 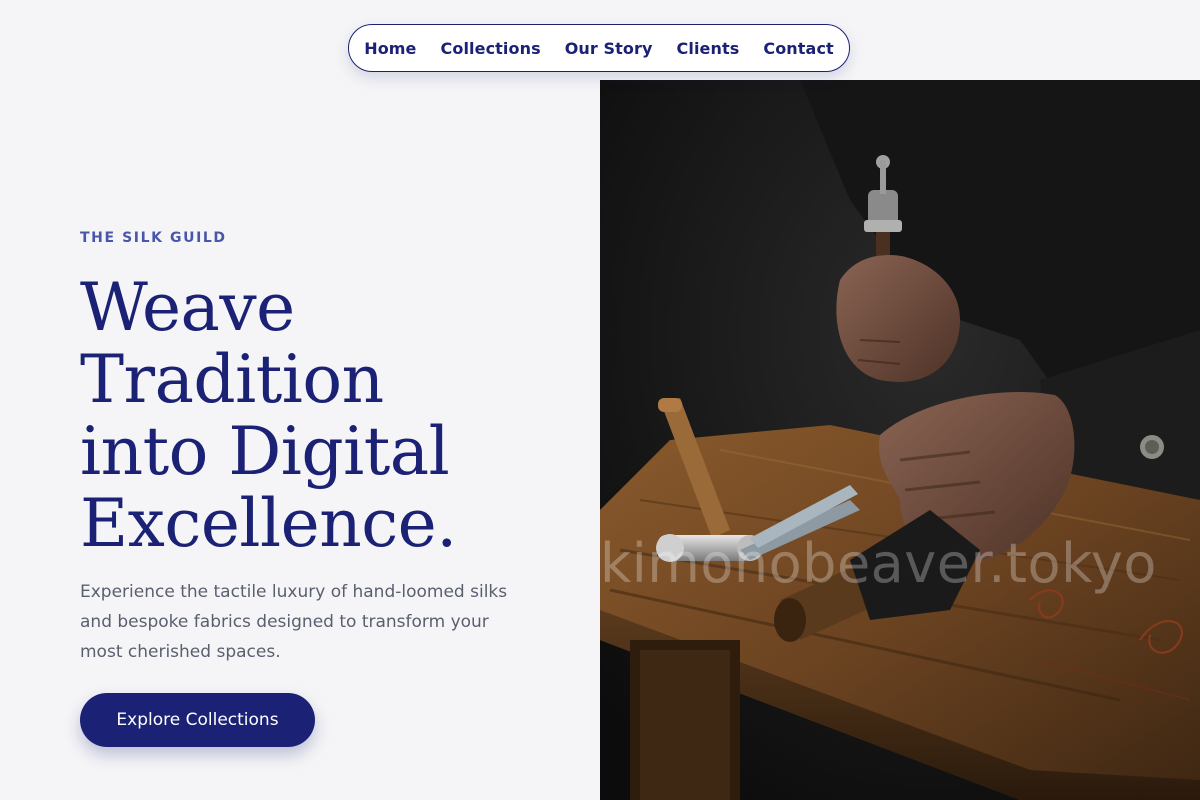 I want to click on explore-collections-button: Explore Collections, so click(x=197, y=720).